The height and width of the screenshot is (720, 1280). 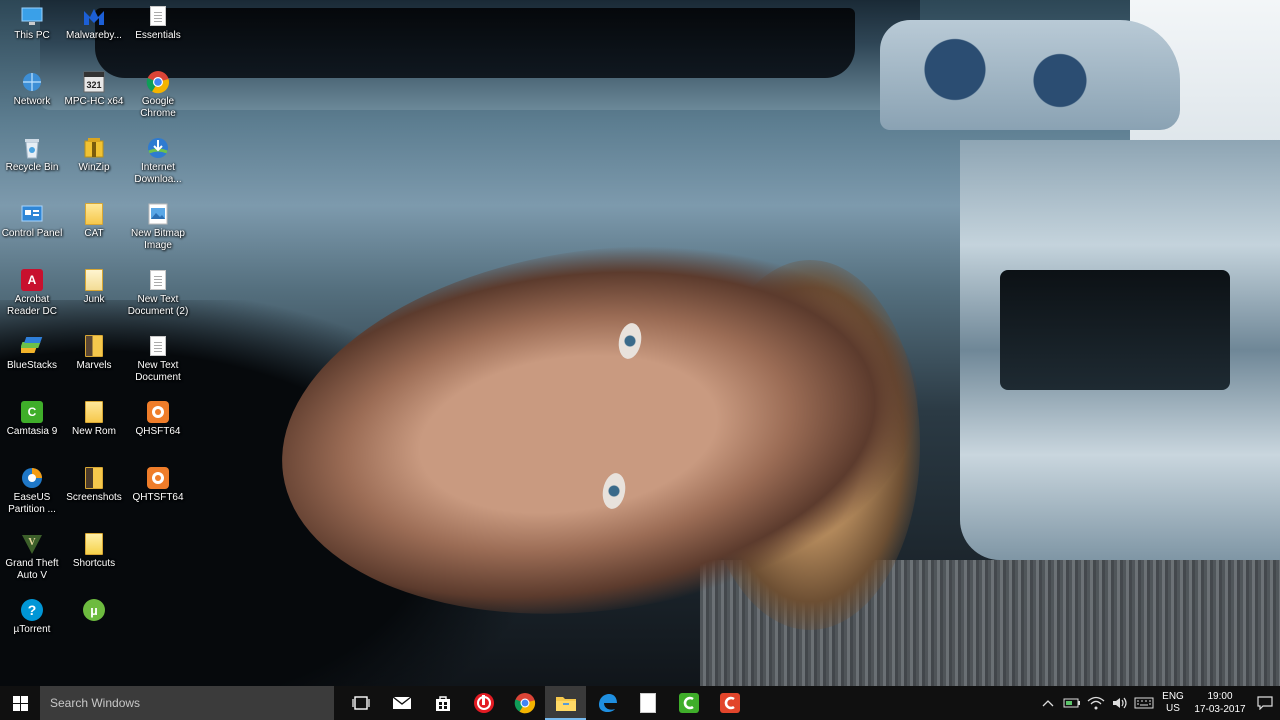 What do you see at coordinates (442, 703) in the screenshot?
I see `store-button` at bounding box center [442, 703].